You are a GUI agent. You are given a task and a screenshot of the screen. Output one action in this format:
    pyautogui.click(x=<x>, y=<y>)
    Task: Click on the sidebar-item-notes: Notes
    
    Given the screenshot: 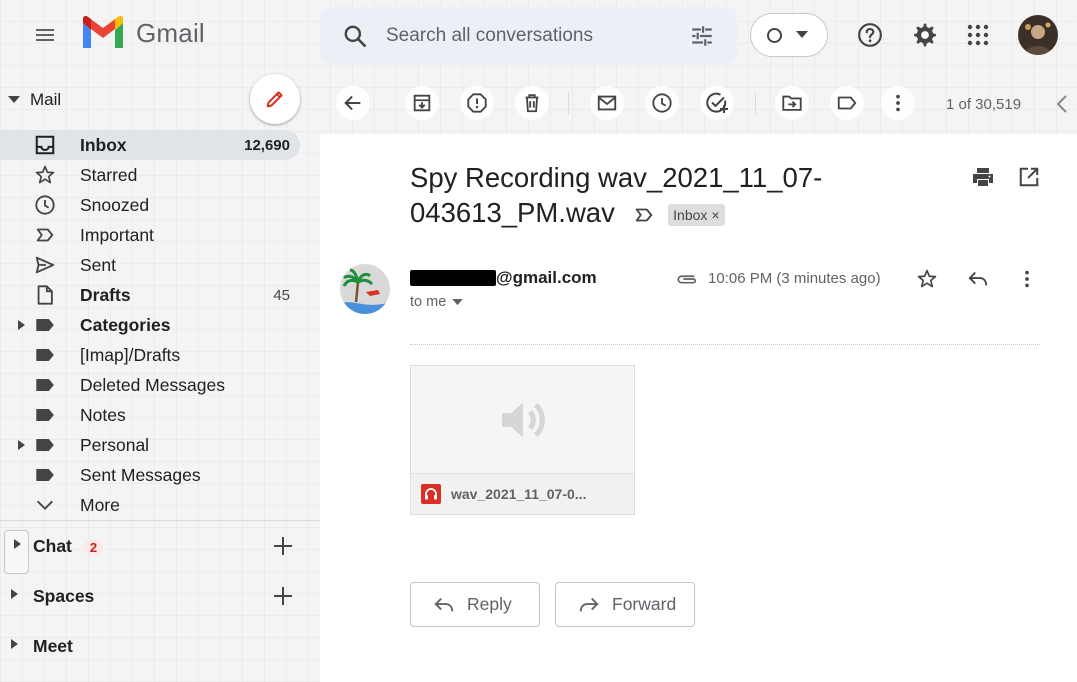 What is the action you would take?
    pyautogui.click(x=160, y=415)
    